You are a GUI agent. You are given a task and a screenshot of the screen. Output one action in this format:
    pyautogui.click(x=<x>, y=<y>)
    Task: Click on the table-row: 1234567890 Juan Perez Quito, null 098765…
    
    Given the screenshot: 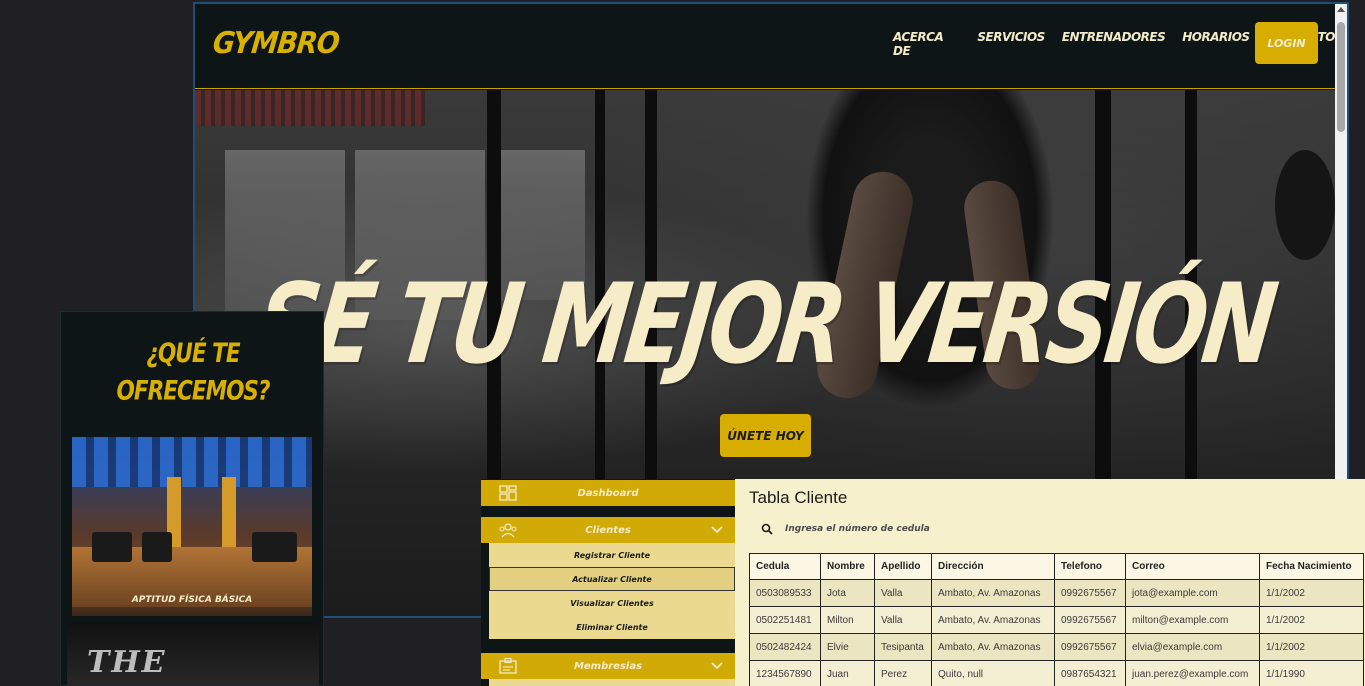 What is the action you would take?
    pyautogui.click(x=1056, y=673)
    